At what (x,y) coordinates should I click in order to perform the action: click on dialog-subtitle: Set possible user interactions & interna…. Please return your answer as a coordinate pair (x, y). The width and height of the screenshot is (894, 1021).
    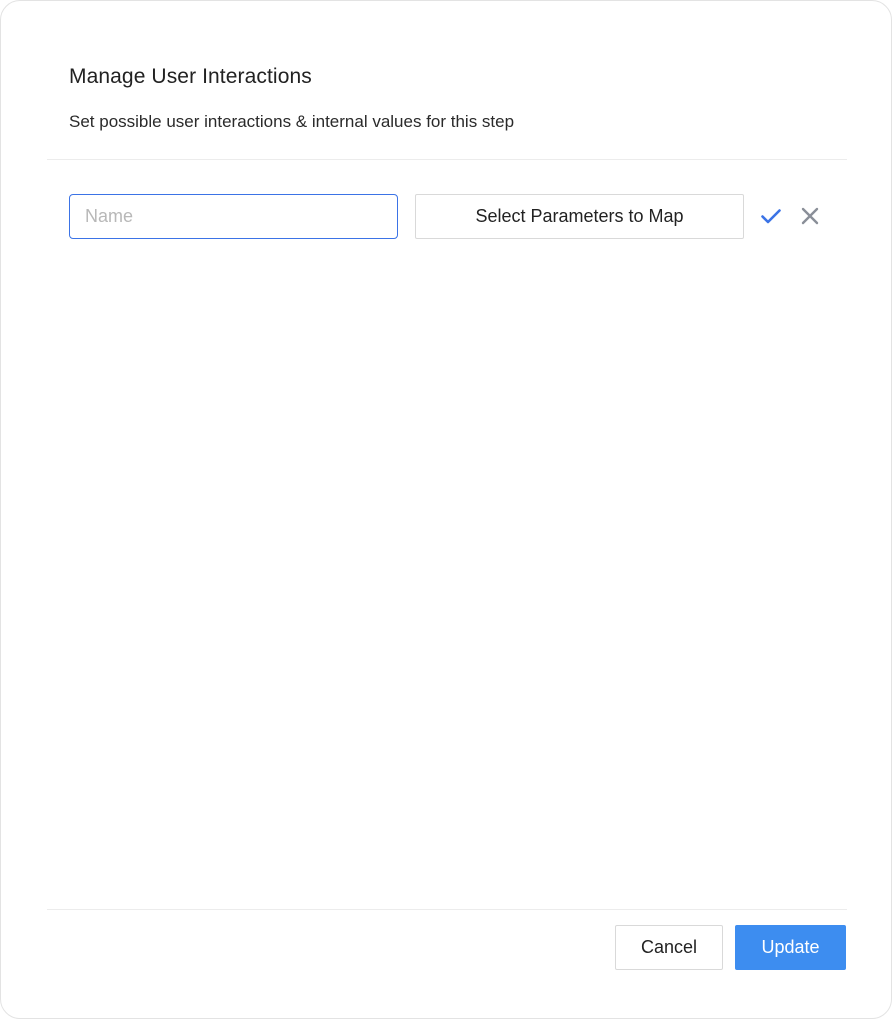
    Looking at the image, I should click on (292, 121).